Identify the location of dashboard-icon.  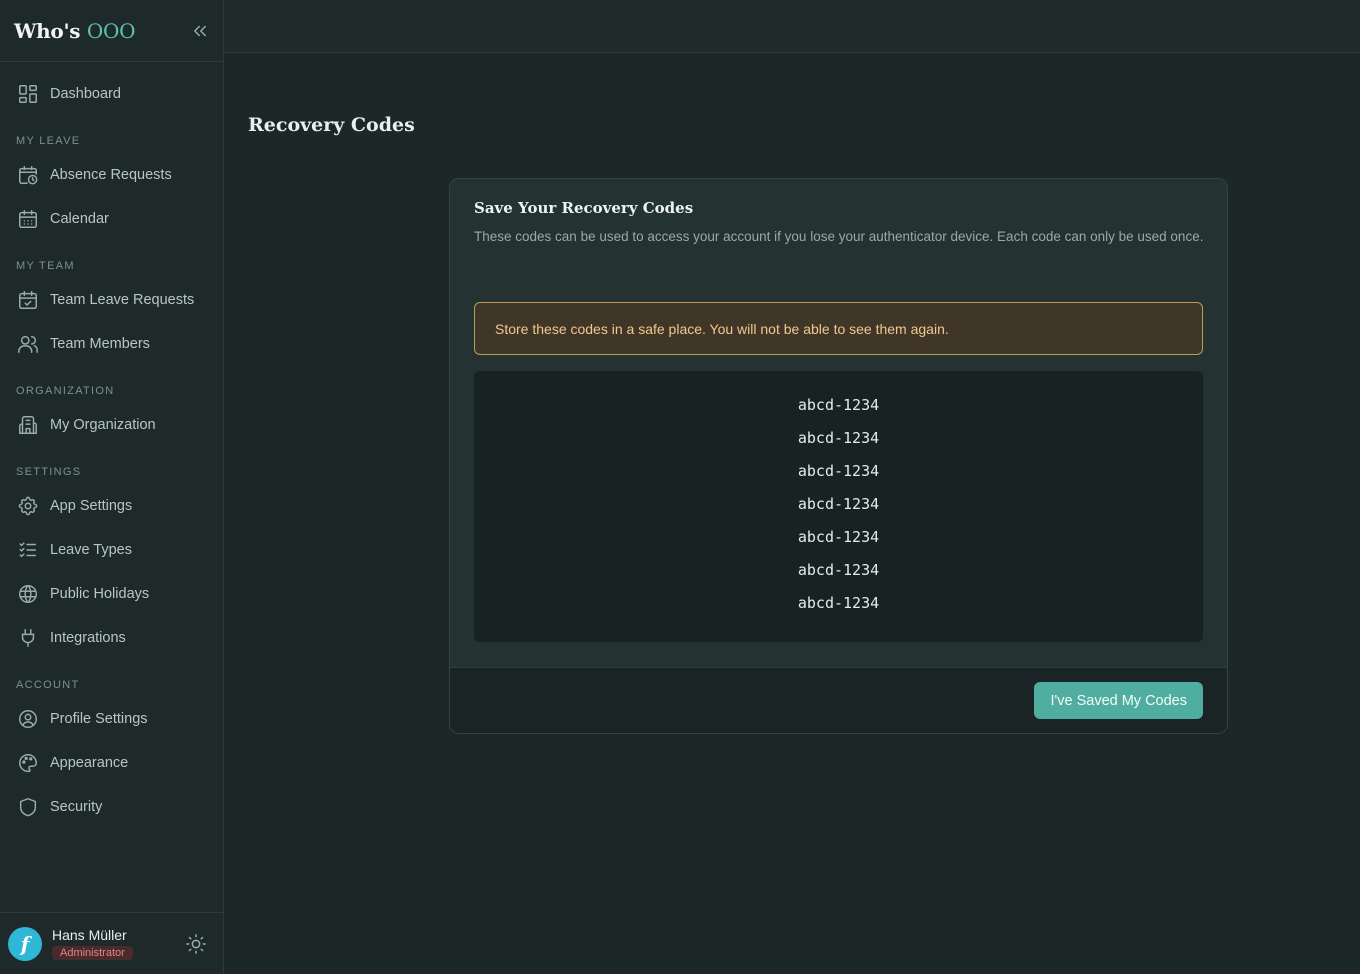
(28, 94).